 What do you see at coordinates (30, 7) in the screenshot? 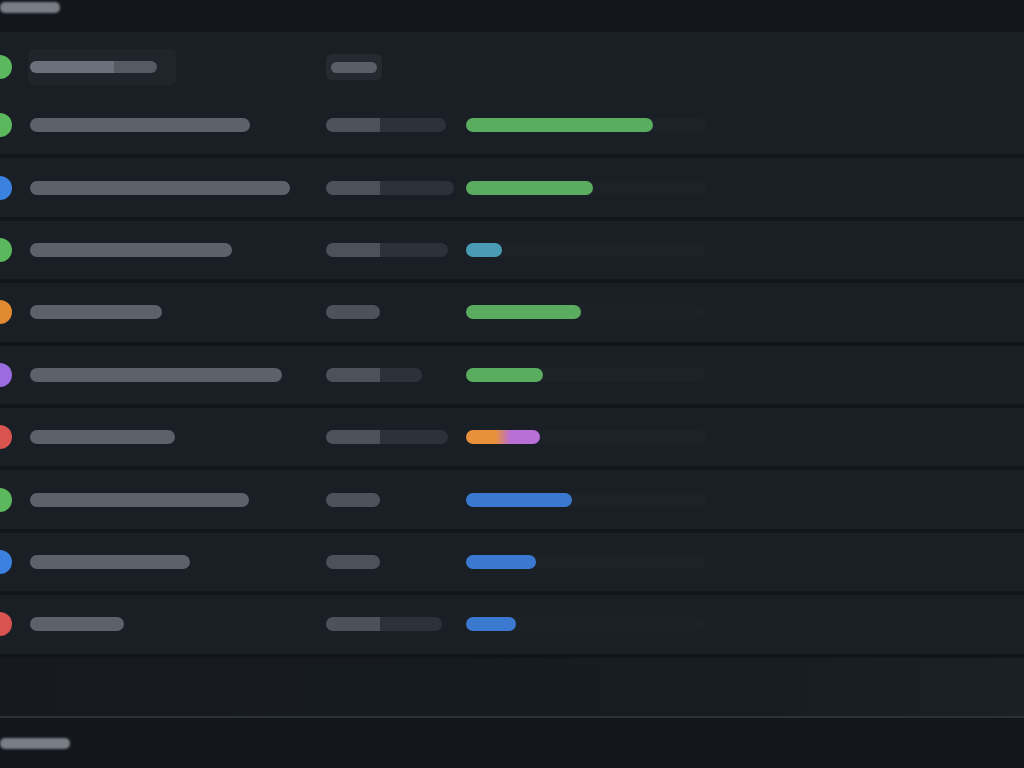
I see `blurred-title` at bounding box center [30, 7].